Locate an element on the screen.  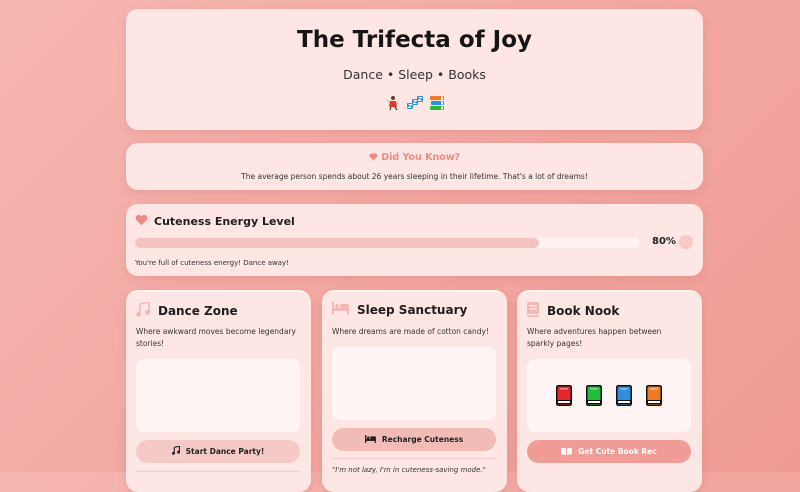
book-open-icon is located at coordinates (567, 452).